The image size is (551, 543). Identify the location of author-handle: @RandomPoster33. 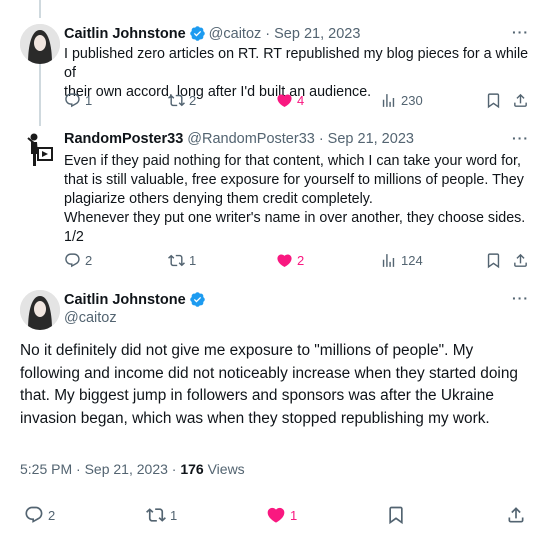
(251, 139).